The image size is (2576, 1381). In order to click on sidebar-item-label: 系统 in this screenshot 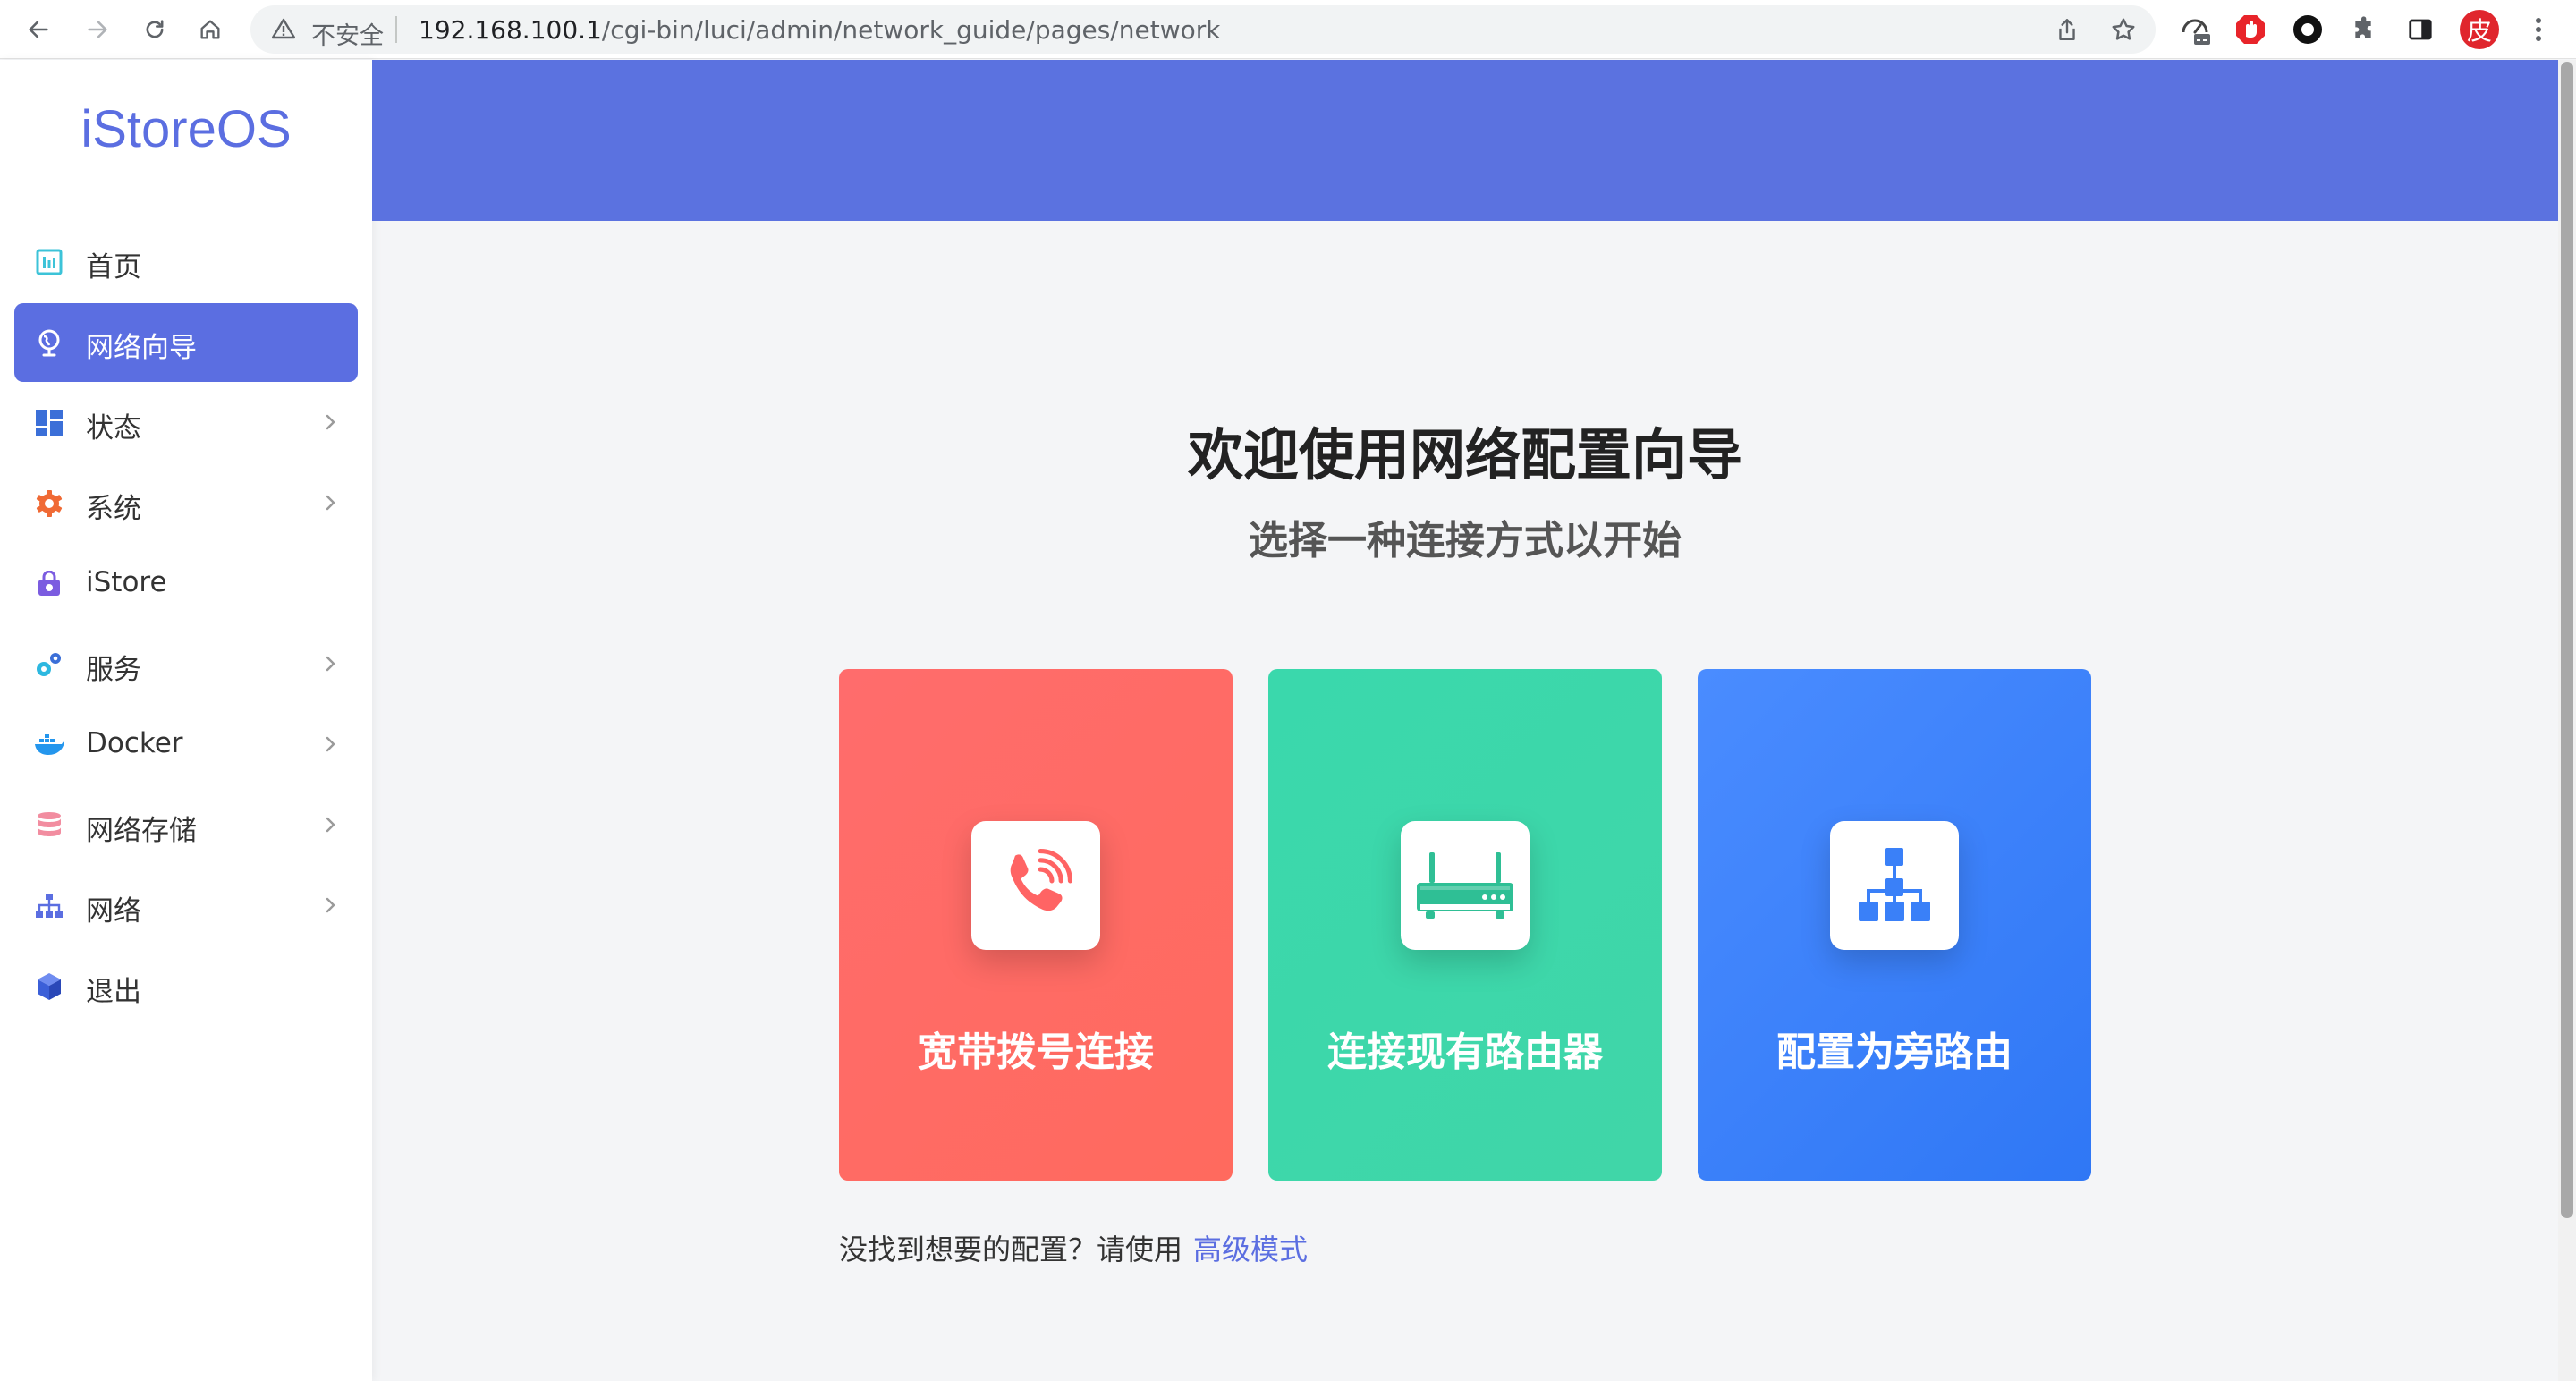, I will do `click(113, 509)`.